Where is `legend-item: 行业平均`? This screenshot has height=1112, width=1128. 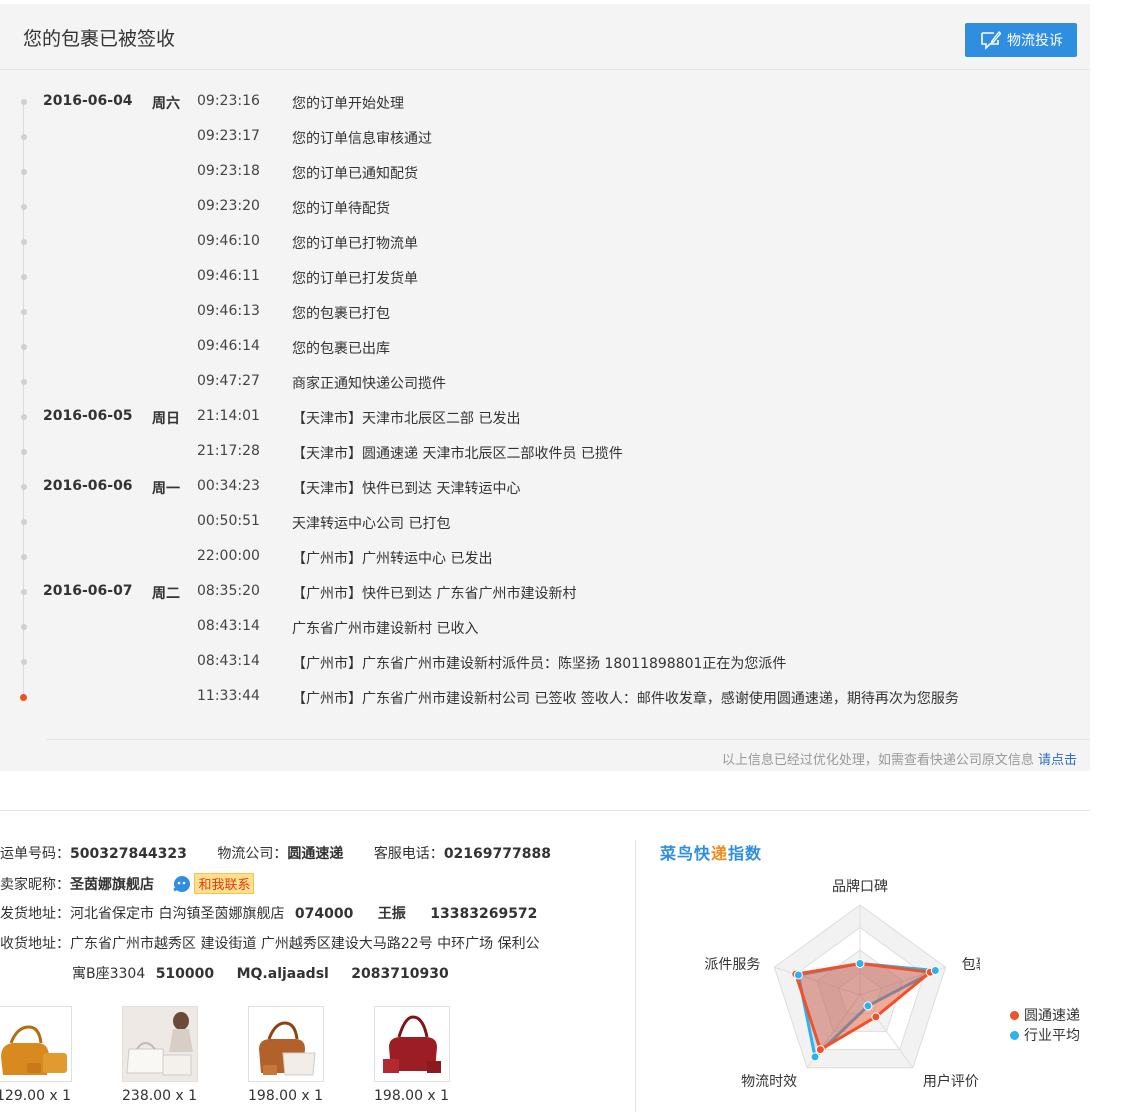
legend-item: 行业平均 is located at coordinates (1045, 1035).